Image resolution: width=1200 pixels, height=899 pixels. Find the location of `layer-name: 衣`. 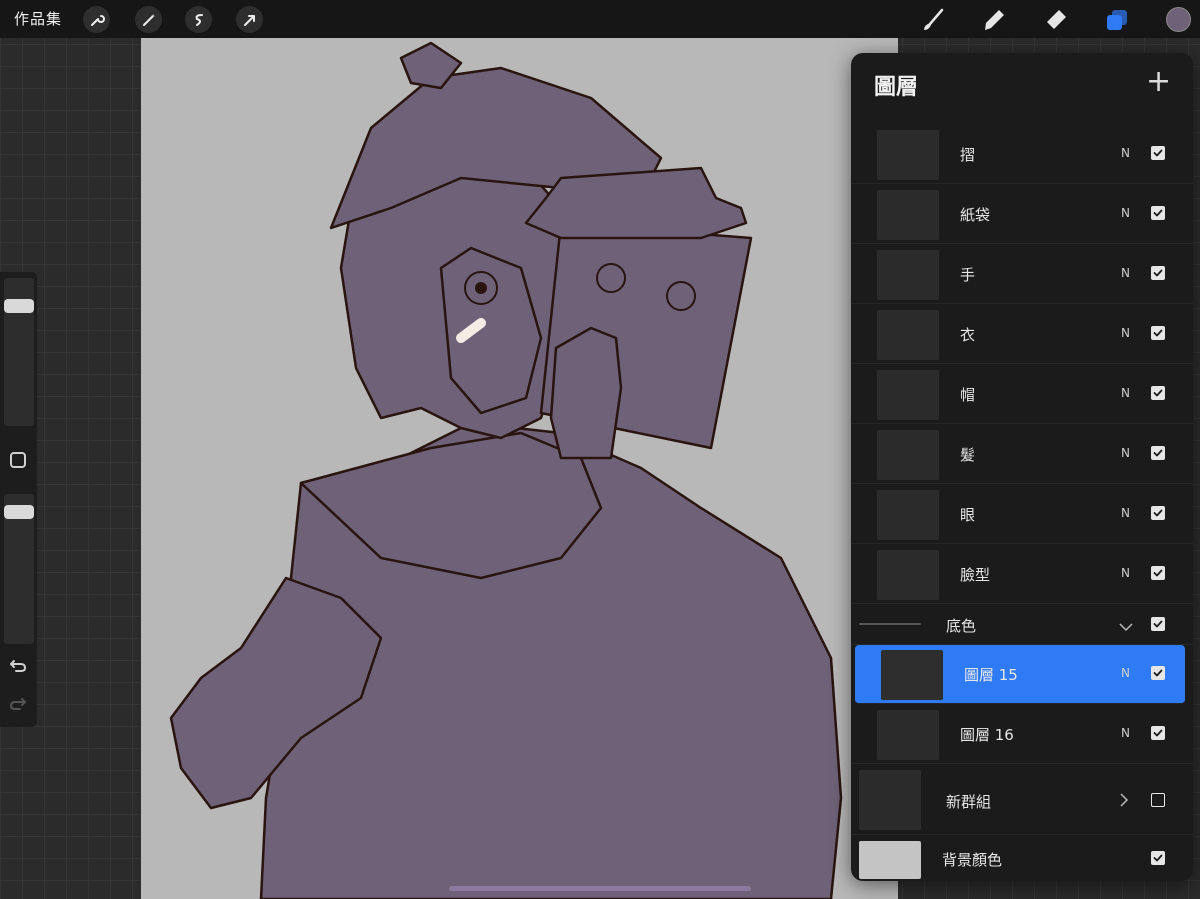

layer-name: 衣 is located at coordinates (968, 335).